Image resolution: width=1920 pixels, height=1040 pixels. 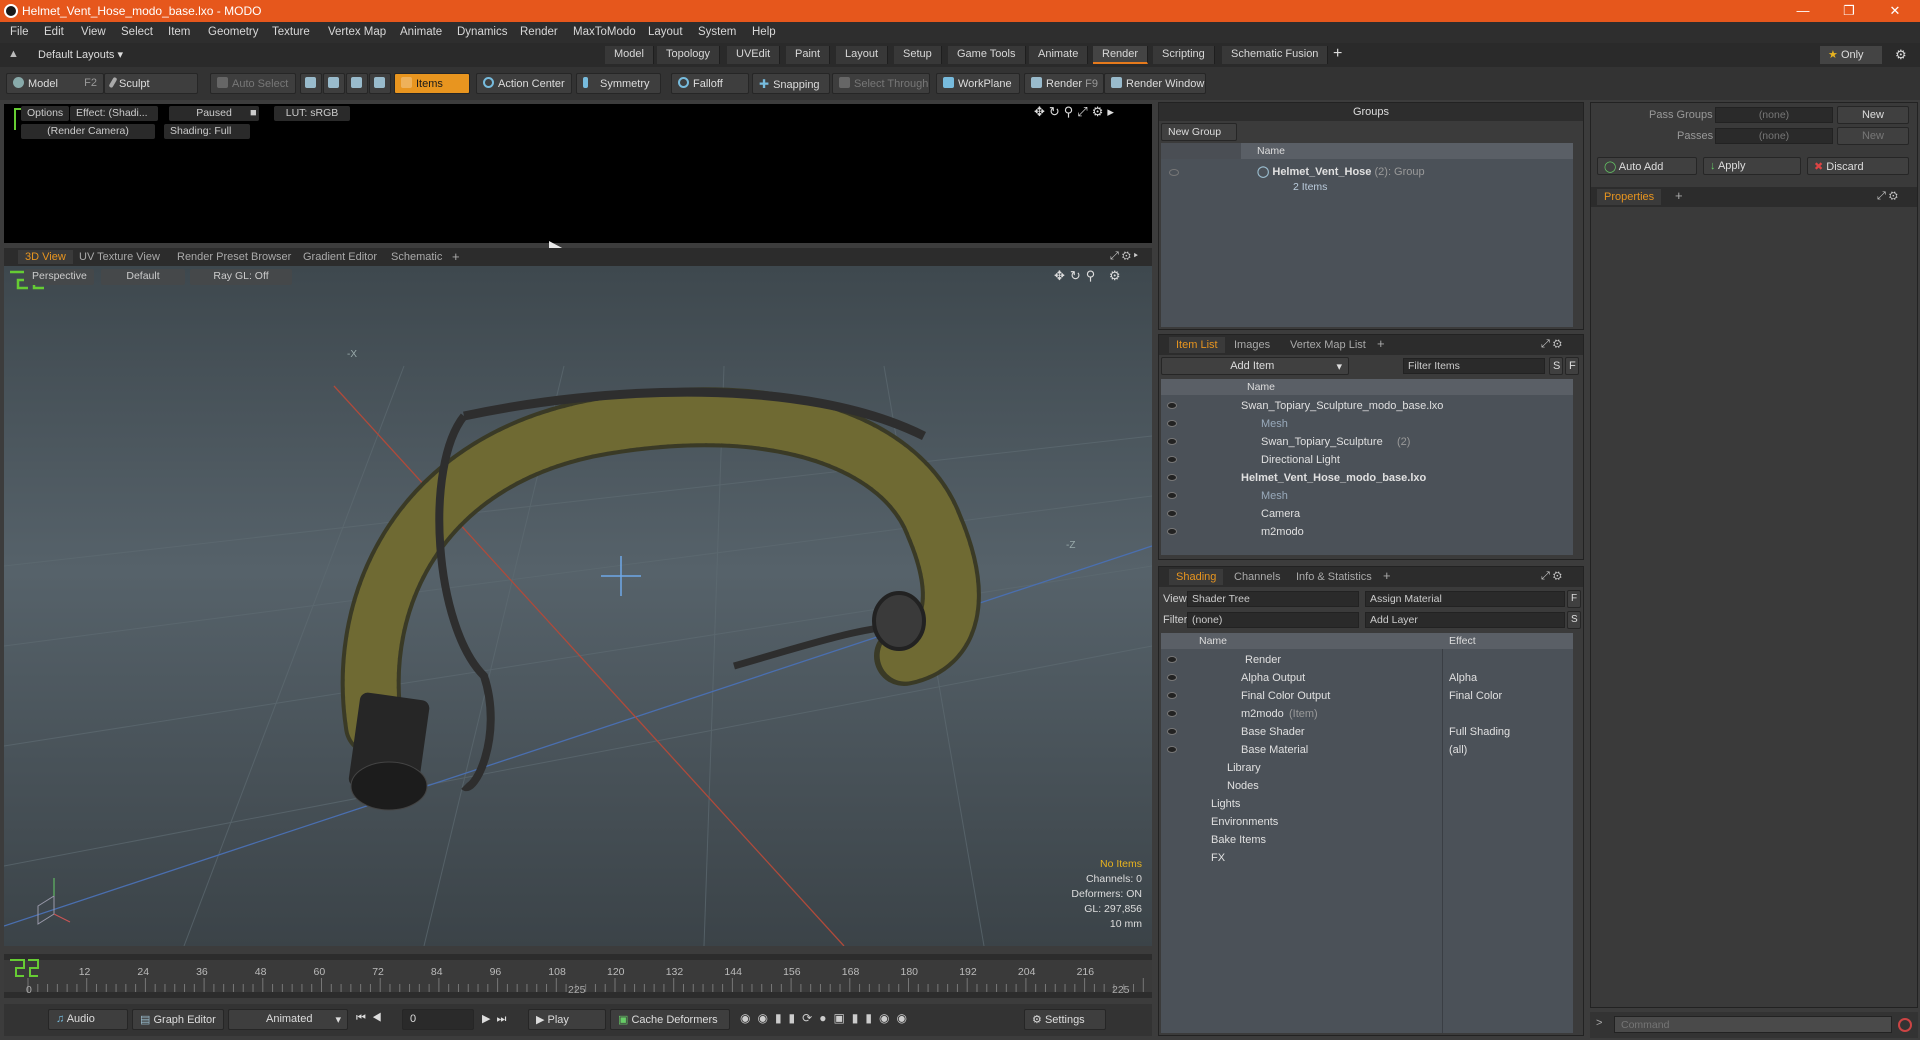 What do you see at coordinates (54, 32) in the screenshot?
I see `menu-edit: Edit` at bounding box center [54, 32].